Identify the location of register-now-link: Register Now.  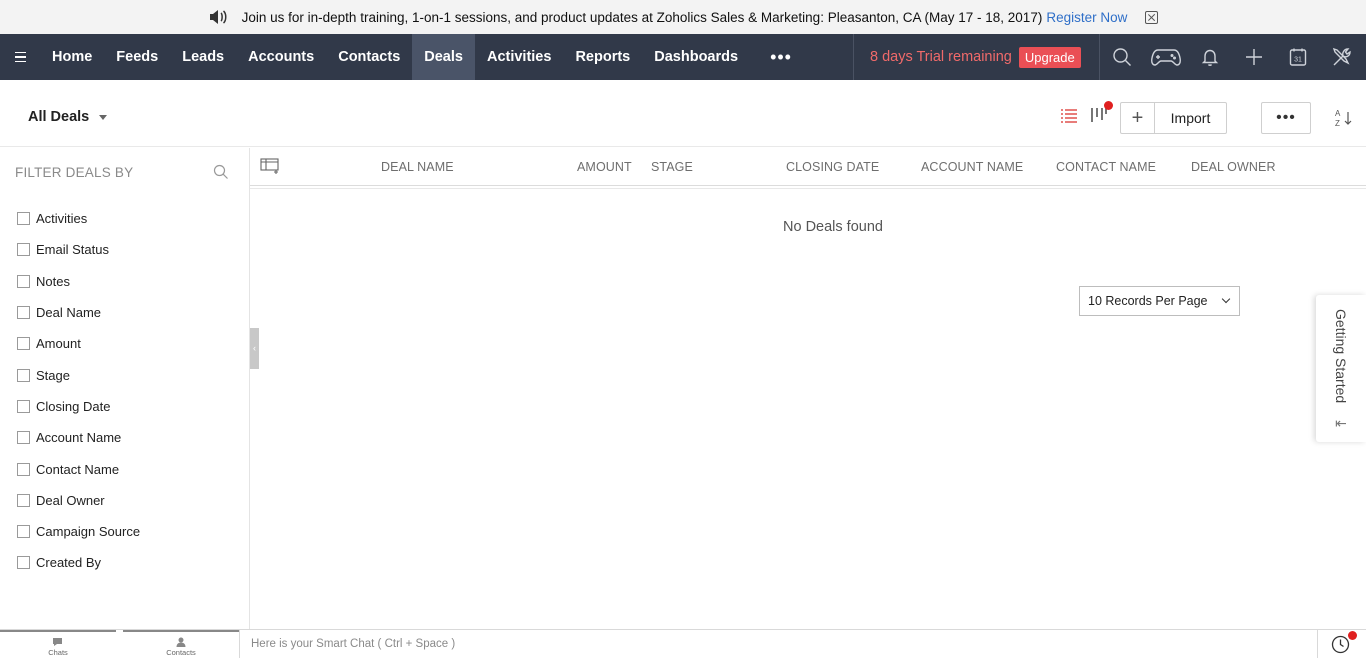
(1086, 17).